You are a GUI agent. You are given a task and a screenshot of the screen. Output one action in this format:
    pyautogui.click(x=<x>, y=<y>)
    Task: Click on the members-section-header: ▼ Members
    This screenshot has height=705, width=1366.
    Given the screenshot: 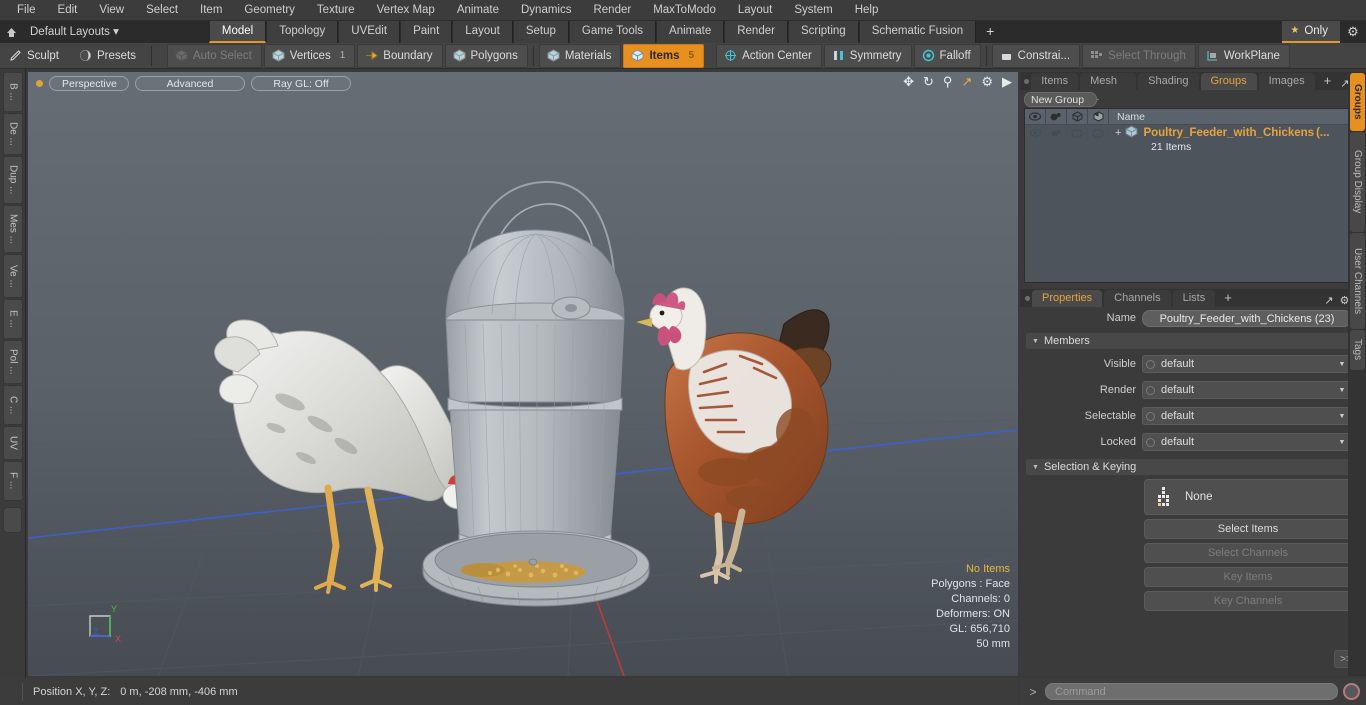 What is the action you would take?
    pyautogui.click(x=1193, y=341)
    